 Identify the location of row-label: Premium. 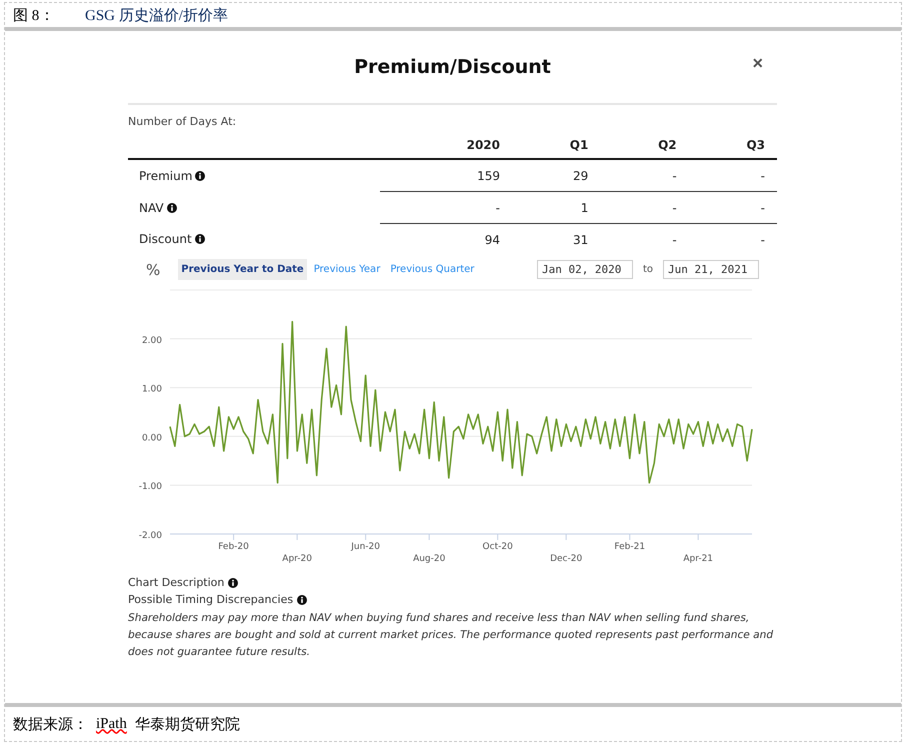
(165, 175).